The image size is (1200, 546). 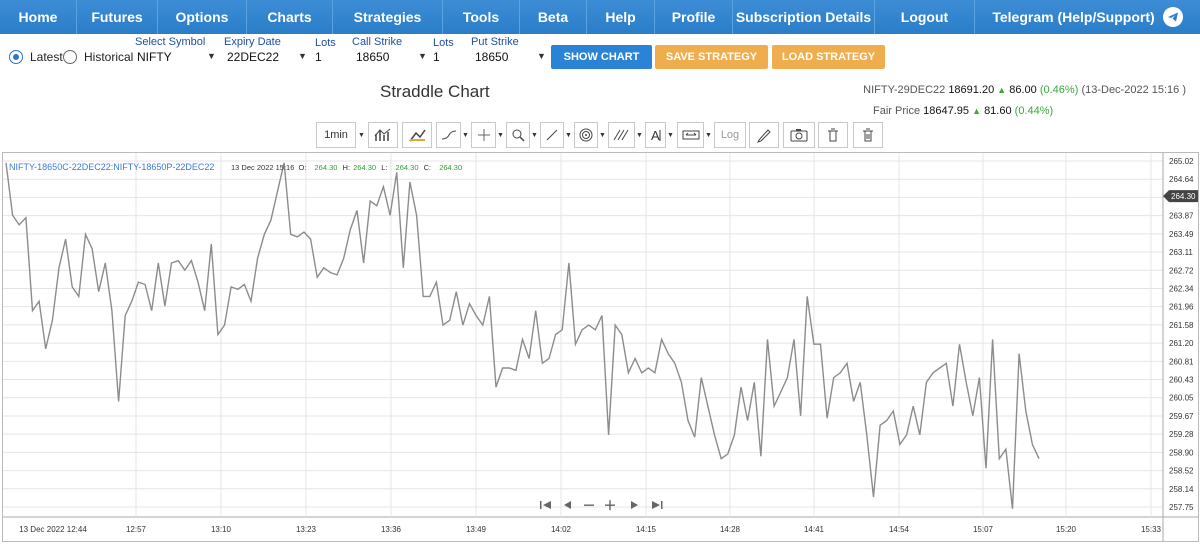 I want to click on indicators-button, so click(x=383, y=135).